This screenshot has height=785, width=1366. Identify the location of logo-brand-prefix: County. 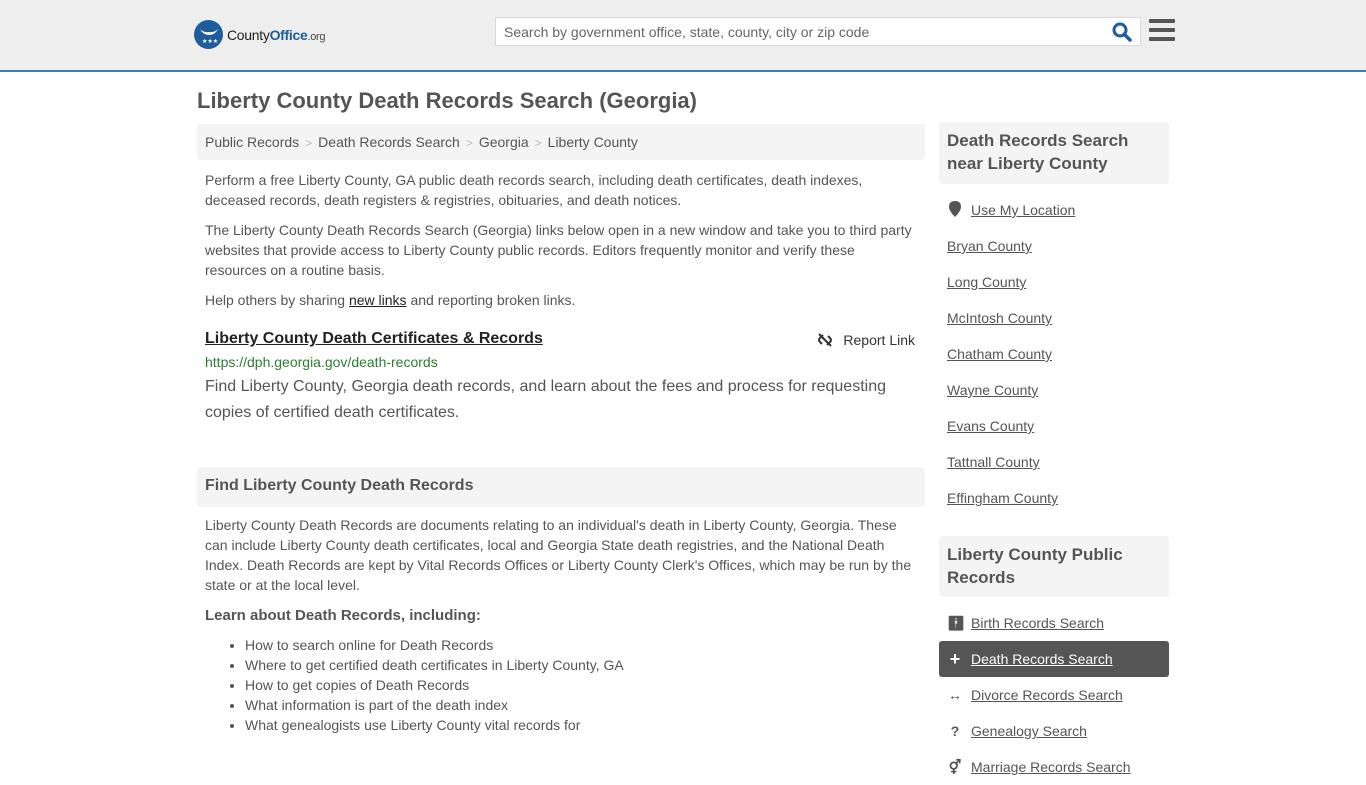
(248, 34).